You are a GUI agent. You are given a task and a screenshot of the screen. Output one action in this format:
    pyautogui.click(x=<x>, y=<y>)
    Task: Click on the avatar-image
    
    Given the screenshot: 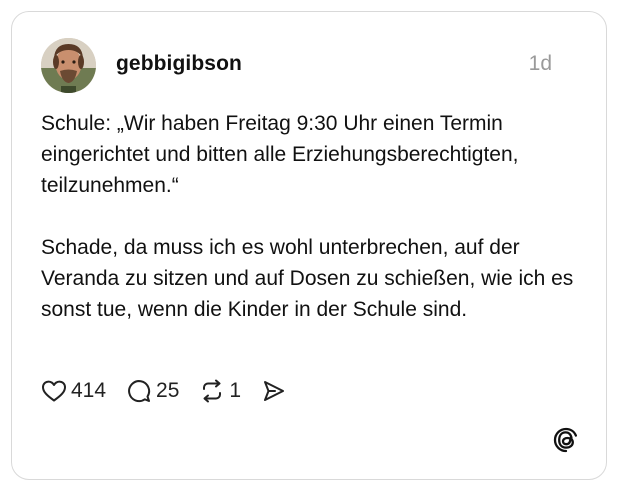 What is the action you would take?
    pyautogui.click(x=68, y=65)
    